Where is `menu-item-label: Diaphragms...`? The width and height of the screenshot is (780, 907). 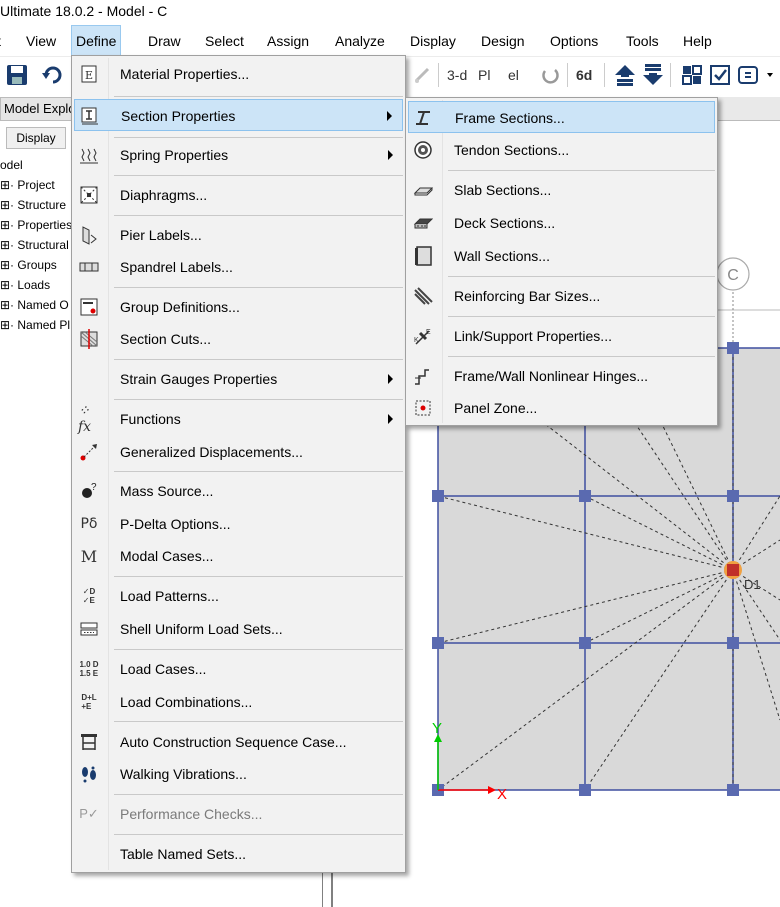 menu-item-label: Diaphragms... is located at coordinates (164, 195).